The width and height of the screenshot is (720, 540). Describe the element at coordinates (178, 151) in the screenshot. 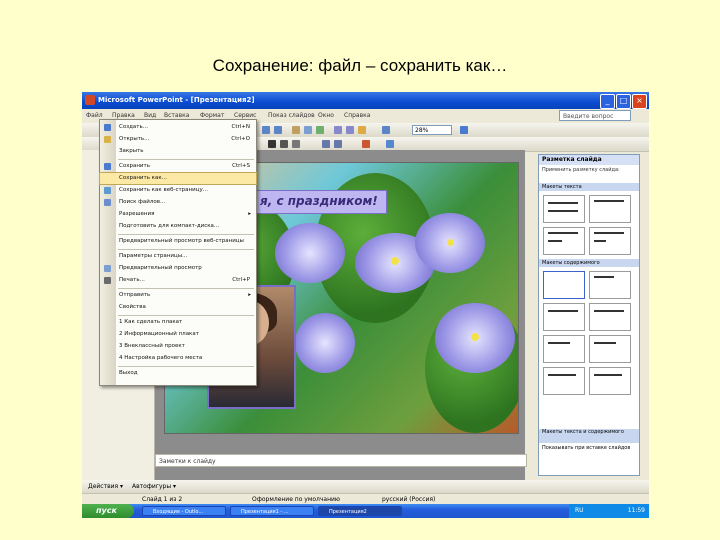

I see `file-menu-item-close: Закрыть` at that location.